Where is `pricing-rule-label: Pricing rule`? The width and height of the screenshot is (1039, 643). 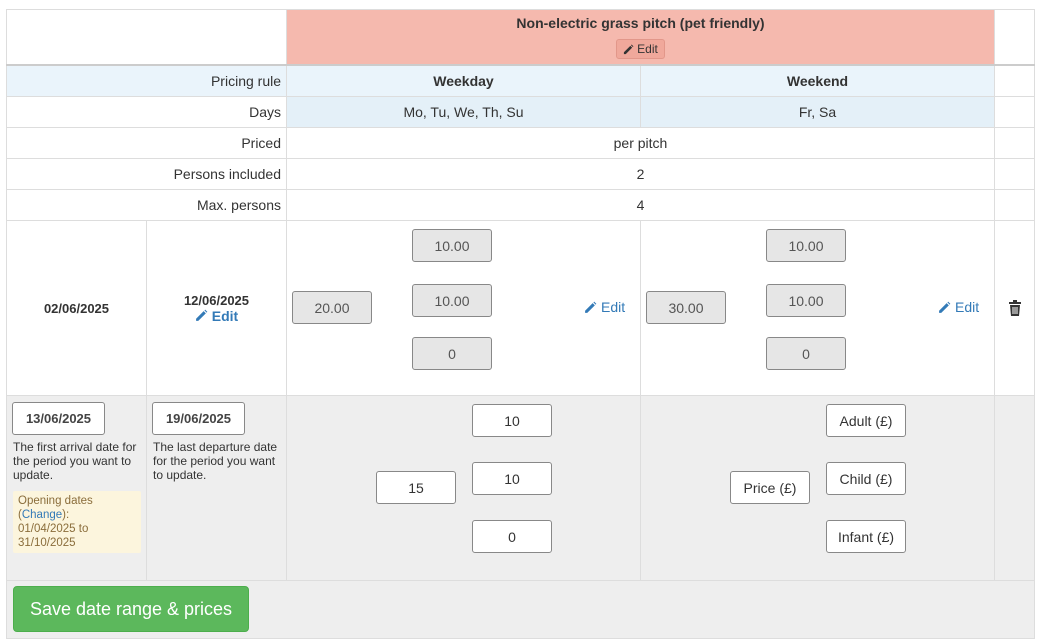 pricing-rule-label: Pricing rule is located at coordinates (146, 81).